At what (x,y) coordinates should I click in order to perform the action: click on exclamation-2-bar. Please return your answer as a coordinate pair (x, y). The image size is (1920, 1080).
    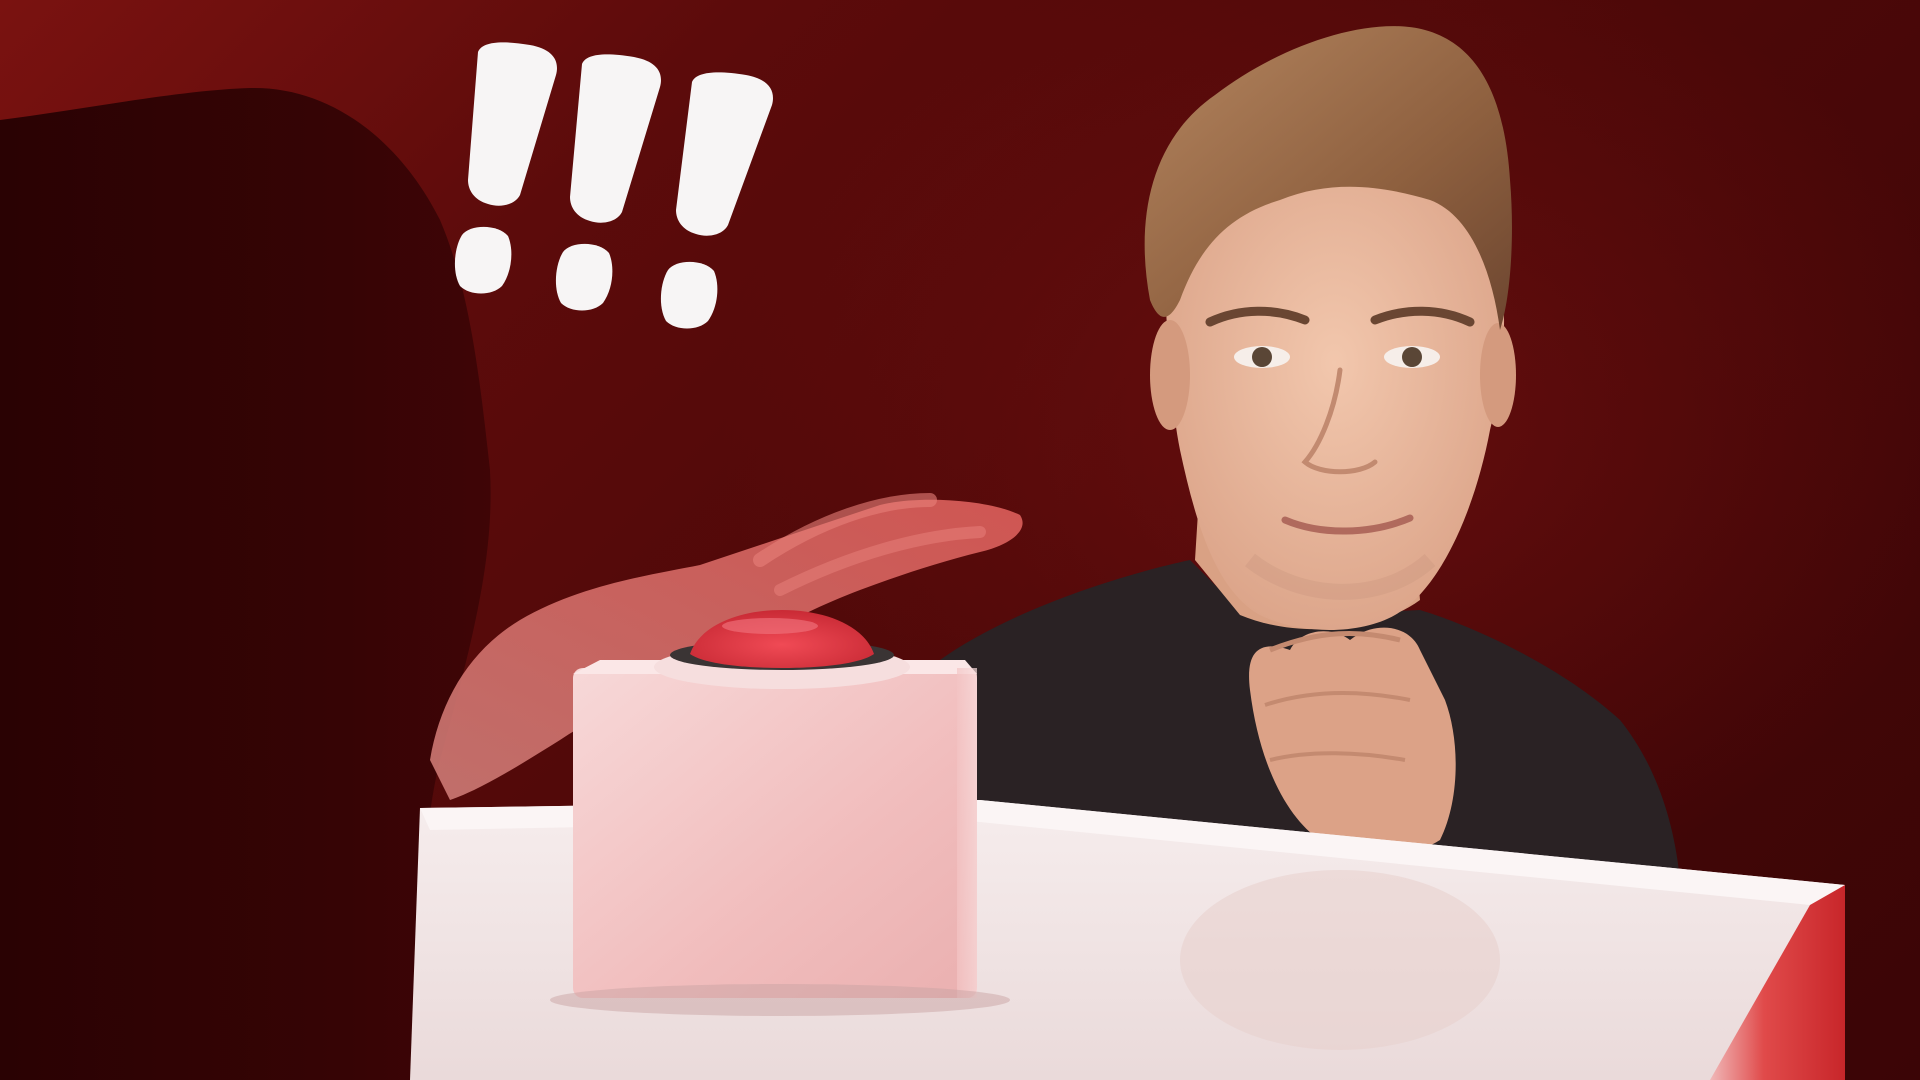
    Looking at the image, I should click on (615, 138).